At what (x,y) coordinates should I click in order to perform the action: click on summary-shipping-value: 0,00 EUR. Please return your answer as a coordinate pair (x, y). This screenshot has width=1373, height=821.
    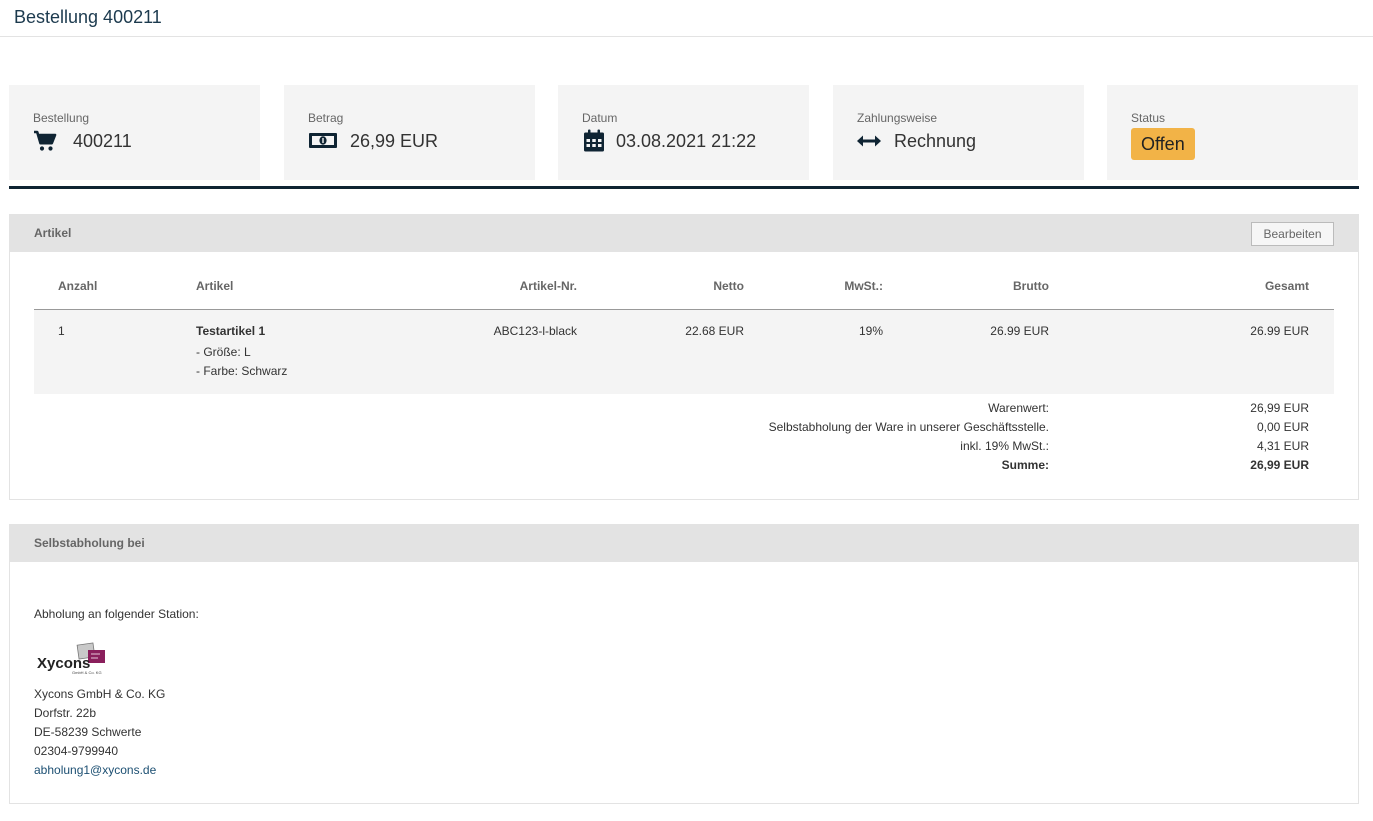
    Looking at the image, I should click on (1282, 427).